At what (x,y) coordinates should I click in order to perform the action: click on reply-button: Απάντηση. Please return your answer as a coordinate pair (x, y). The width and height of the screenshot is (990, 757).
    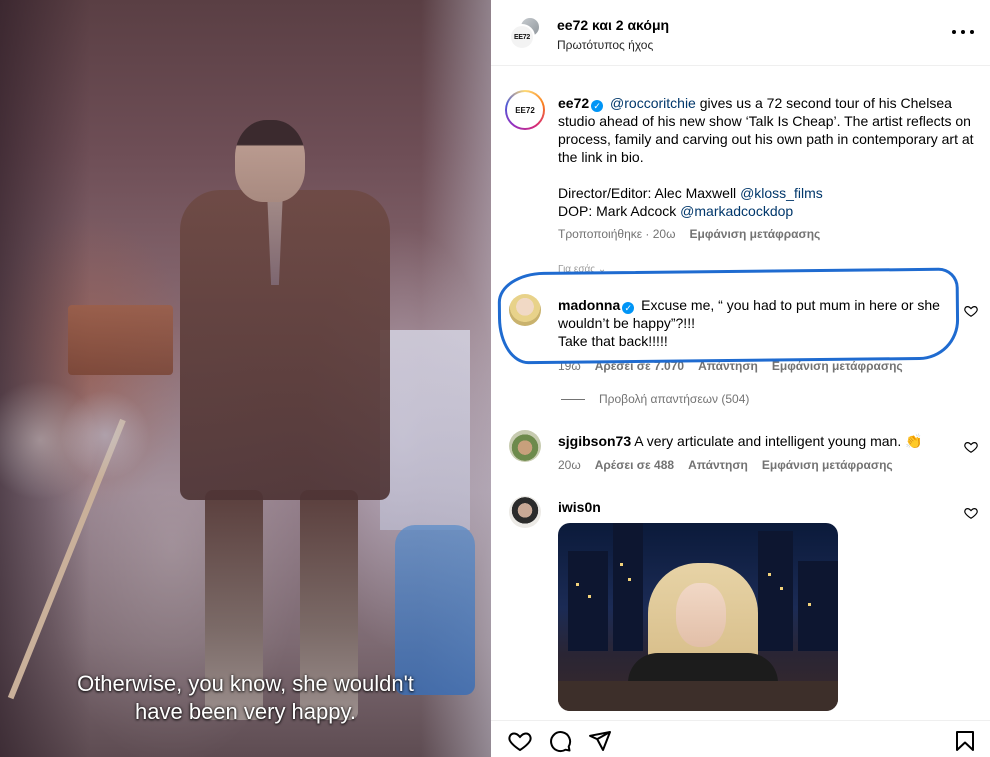
    Looking at the image, I should click on (718, 465).